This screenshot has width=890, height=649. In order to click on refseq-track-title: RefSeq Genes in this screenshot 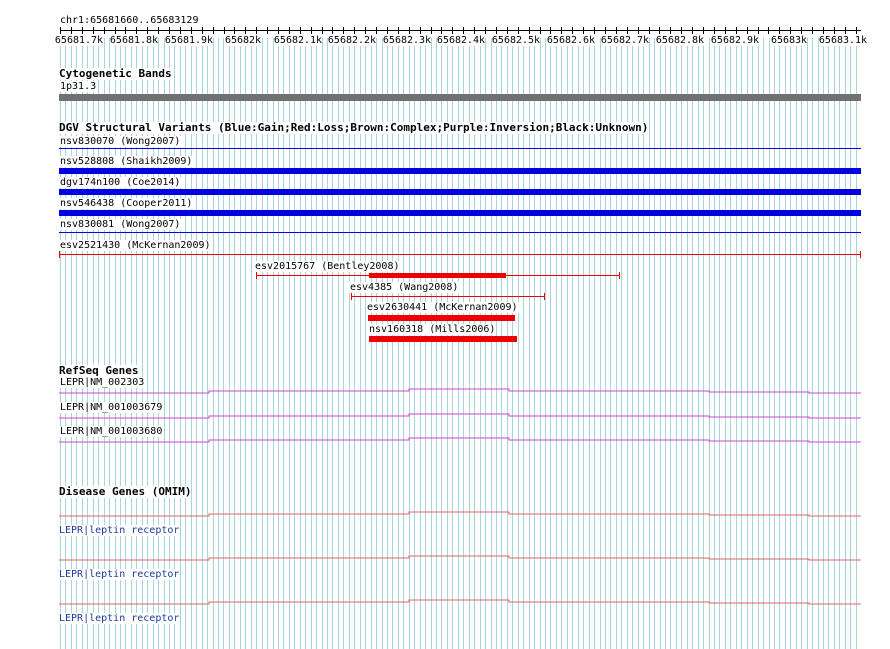, I will do `click(99, 370)`.